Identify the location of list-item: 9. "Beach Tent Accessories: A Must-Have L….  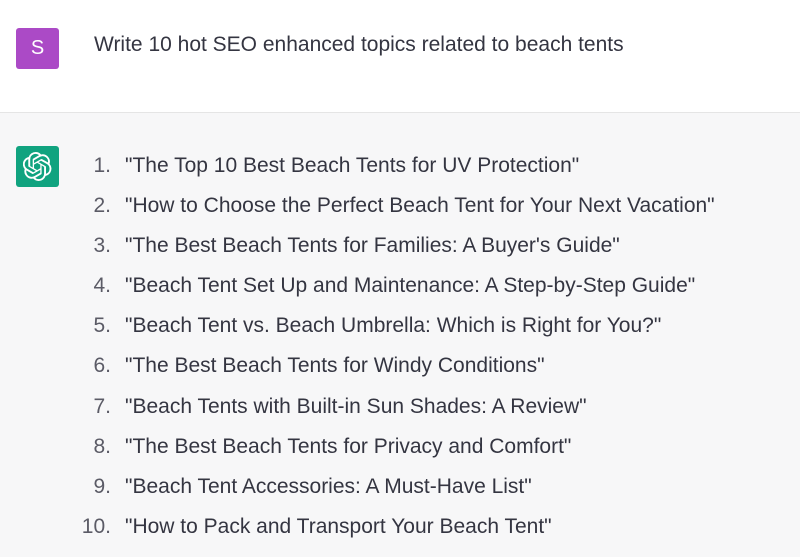
(394, 493).